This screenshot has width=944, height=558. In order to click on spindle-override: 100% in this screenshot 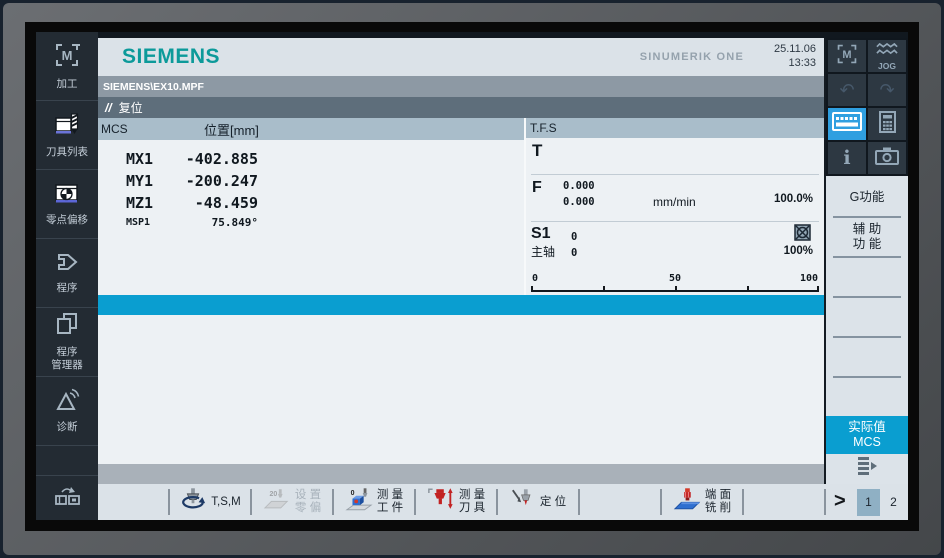, I will do `click(798, 251)`.